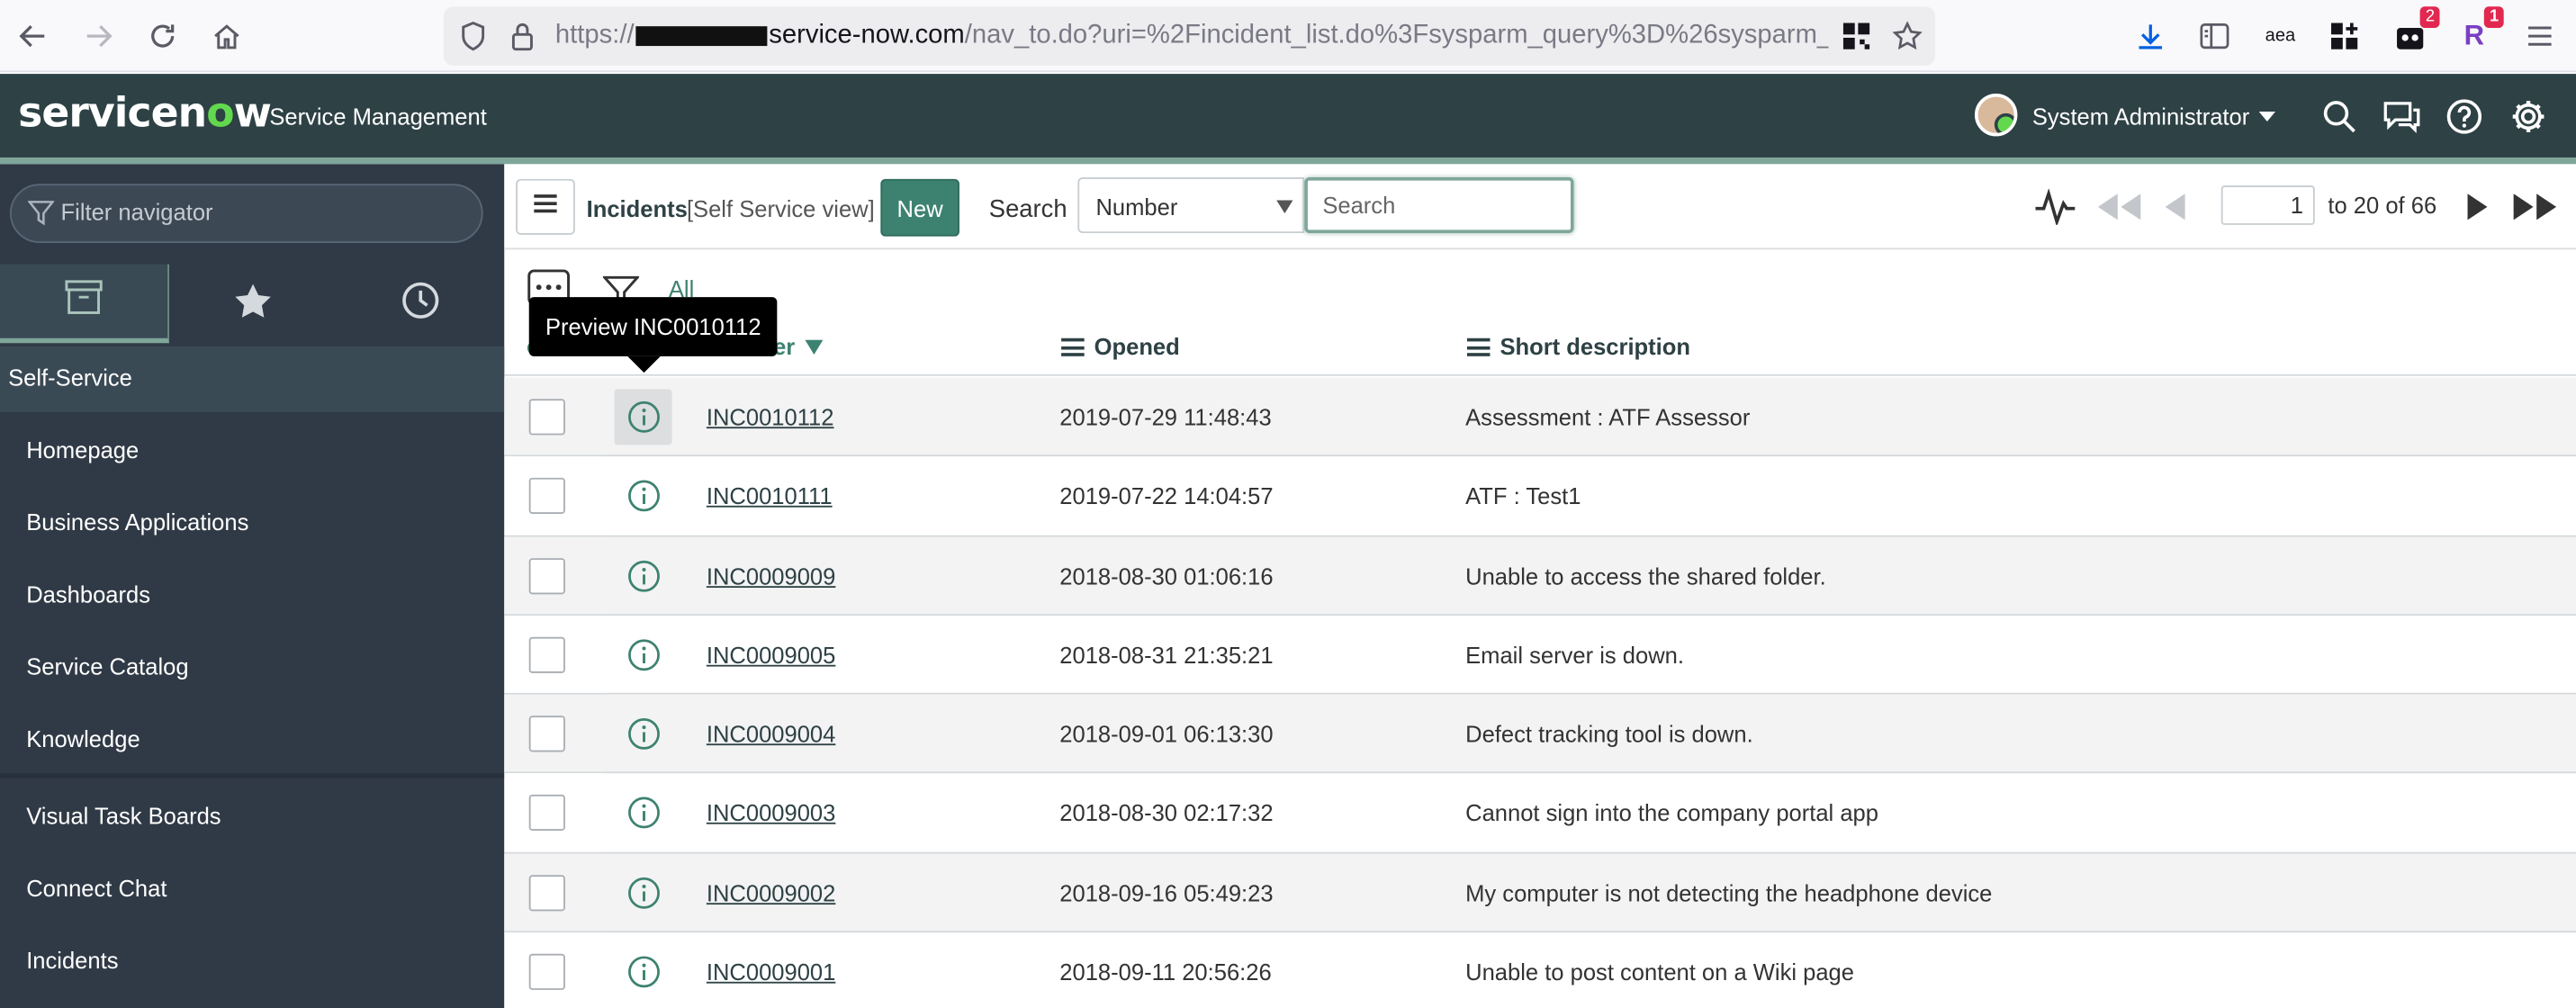 Image resolution: width=2576 pixels, height=1008 pixels. I want to click on nav-item-dashboards: Dashboards, so click(252, 592).